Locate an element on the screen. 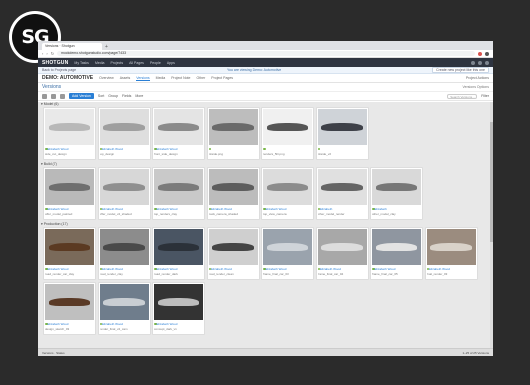 The image size is (530, 385). version-card: Elizabeth Wood road_render_clean is located at coordinates (233, 253).